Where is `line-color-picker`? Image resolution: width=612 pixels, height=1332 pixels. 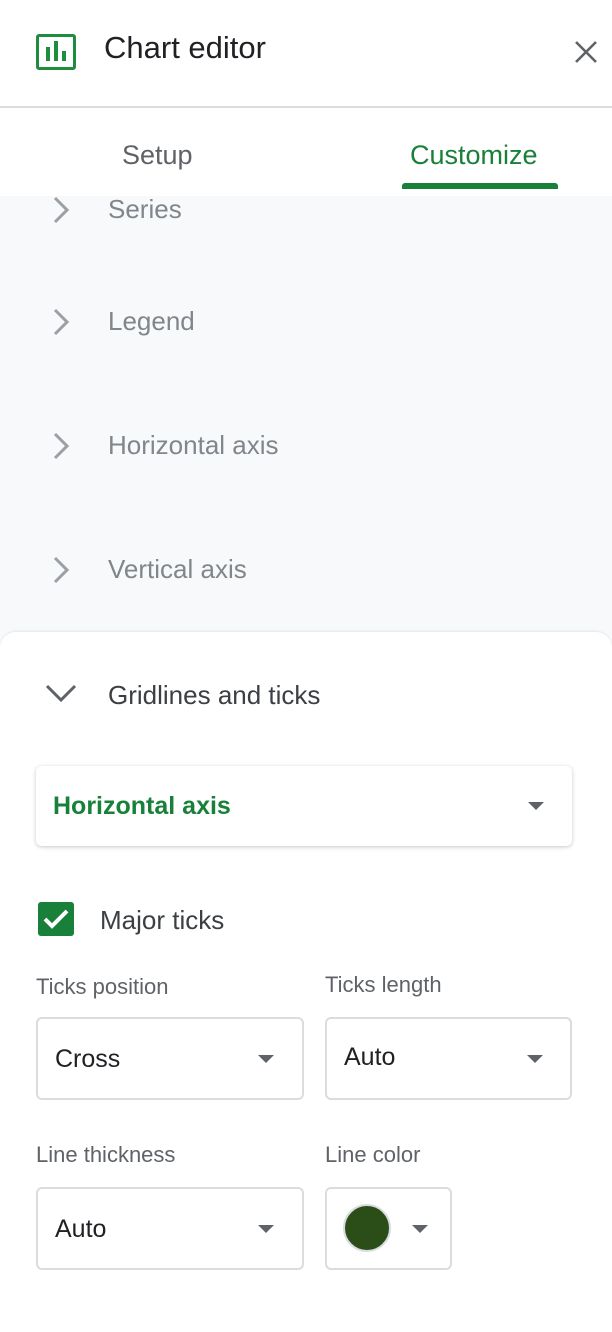 line-color-picker is located at coordinates (388, 1228).